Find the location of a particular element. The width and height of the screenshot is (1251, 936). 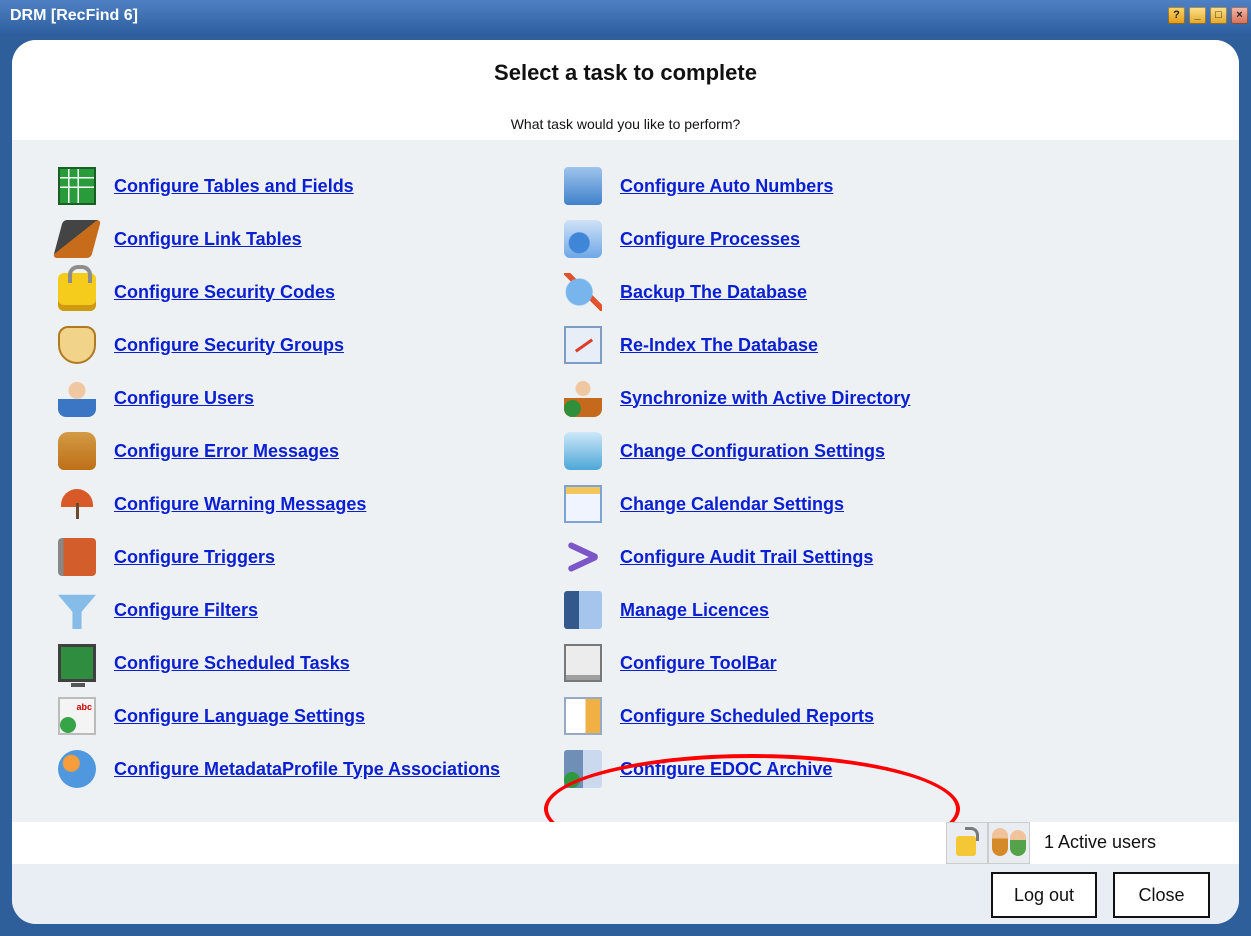

logout-button: Log out is located at coordinates (1044, 895).